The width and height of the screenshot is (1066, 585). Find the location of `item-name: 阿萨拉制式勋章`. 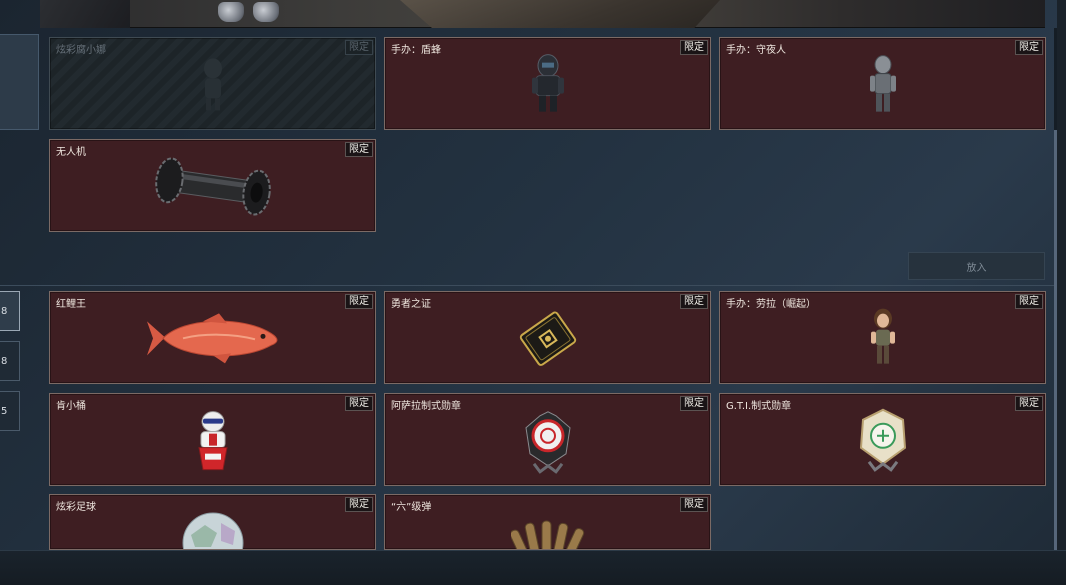

item-name: 阿萨拉制式勋章 is located at coordinates (426, 406).